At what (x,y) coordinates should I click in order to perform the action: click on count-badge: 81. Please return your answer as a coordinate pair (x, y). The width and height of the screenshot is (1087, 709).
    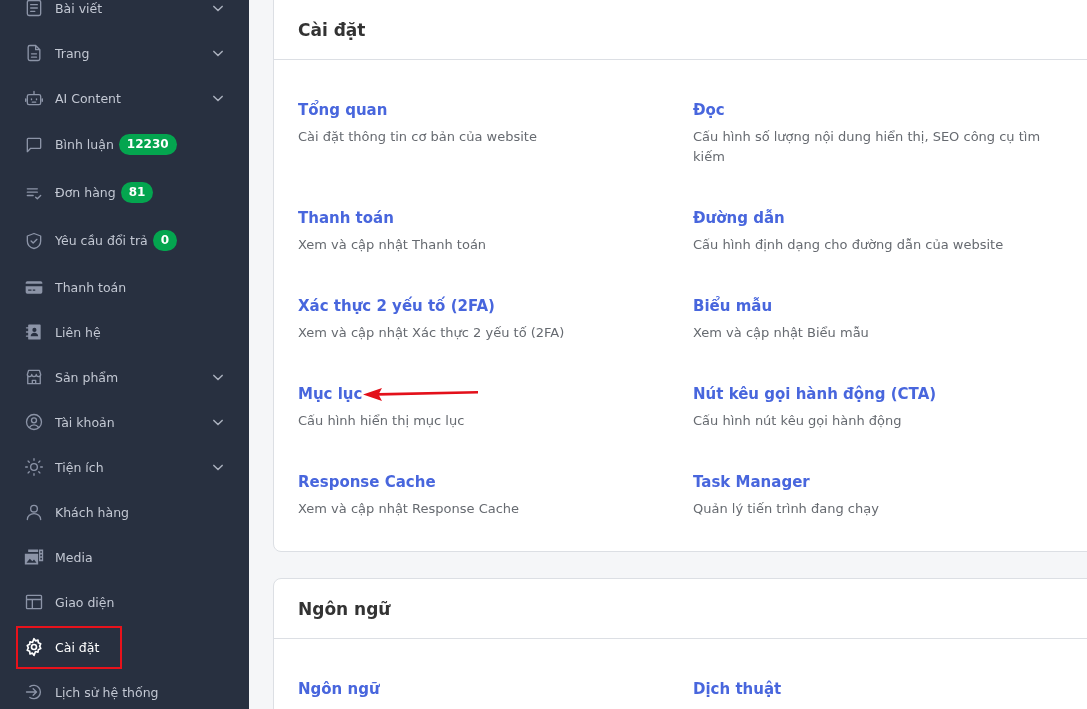
    Looking at the image, I should click on (137, 192).